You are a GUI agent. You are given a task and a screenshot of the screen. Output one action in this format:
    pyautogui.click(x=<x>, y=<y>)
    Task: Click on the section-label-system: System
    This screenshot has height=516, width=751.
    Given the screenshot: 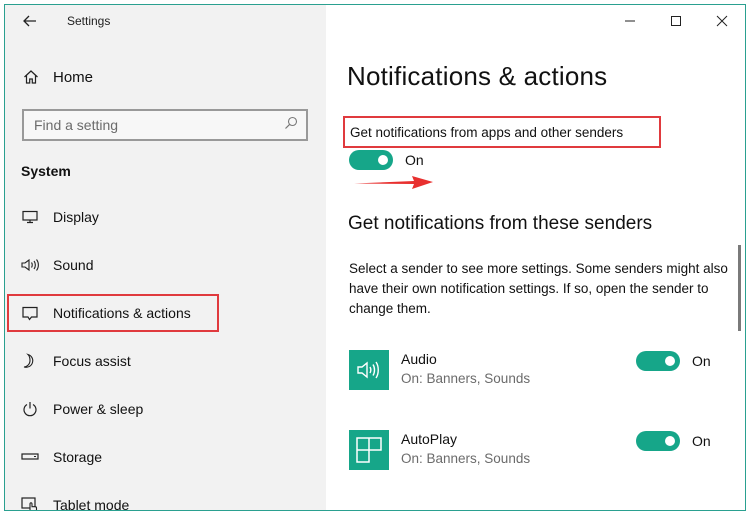 What is the action you would take?
    pyautogui.click(x=46, y=171)
    